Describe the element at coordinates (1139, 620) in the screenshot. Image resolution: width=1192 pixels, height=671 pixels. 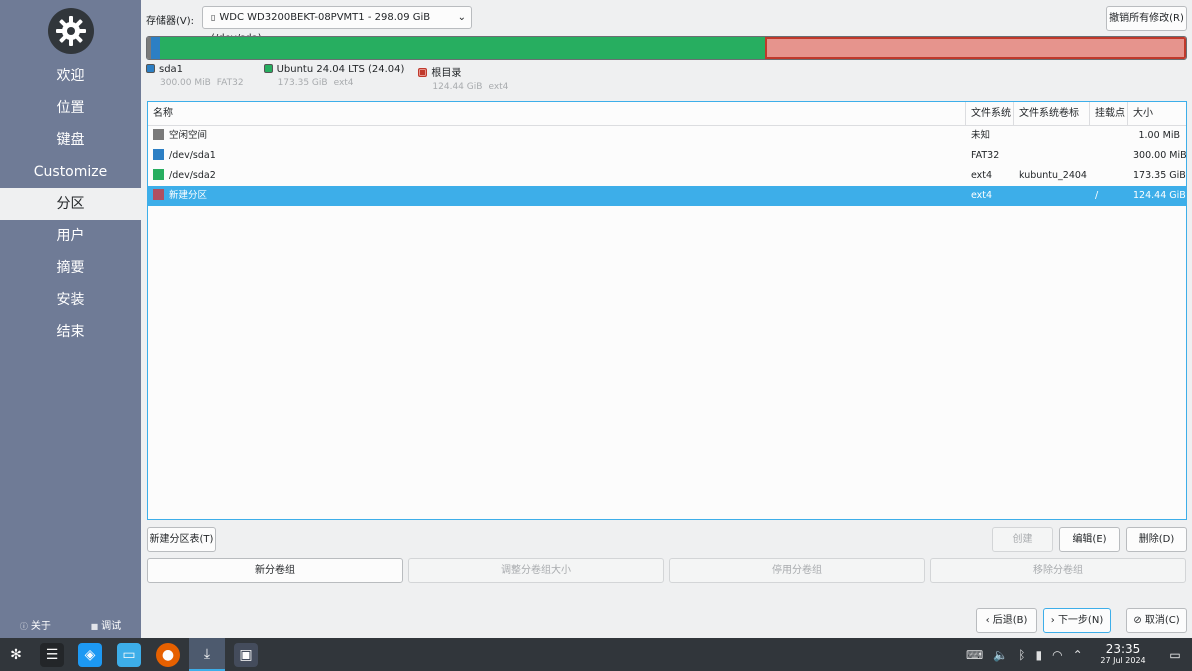
I see `cancel-icon: ⊘` at that location.